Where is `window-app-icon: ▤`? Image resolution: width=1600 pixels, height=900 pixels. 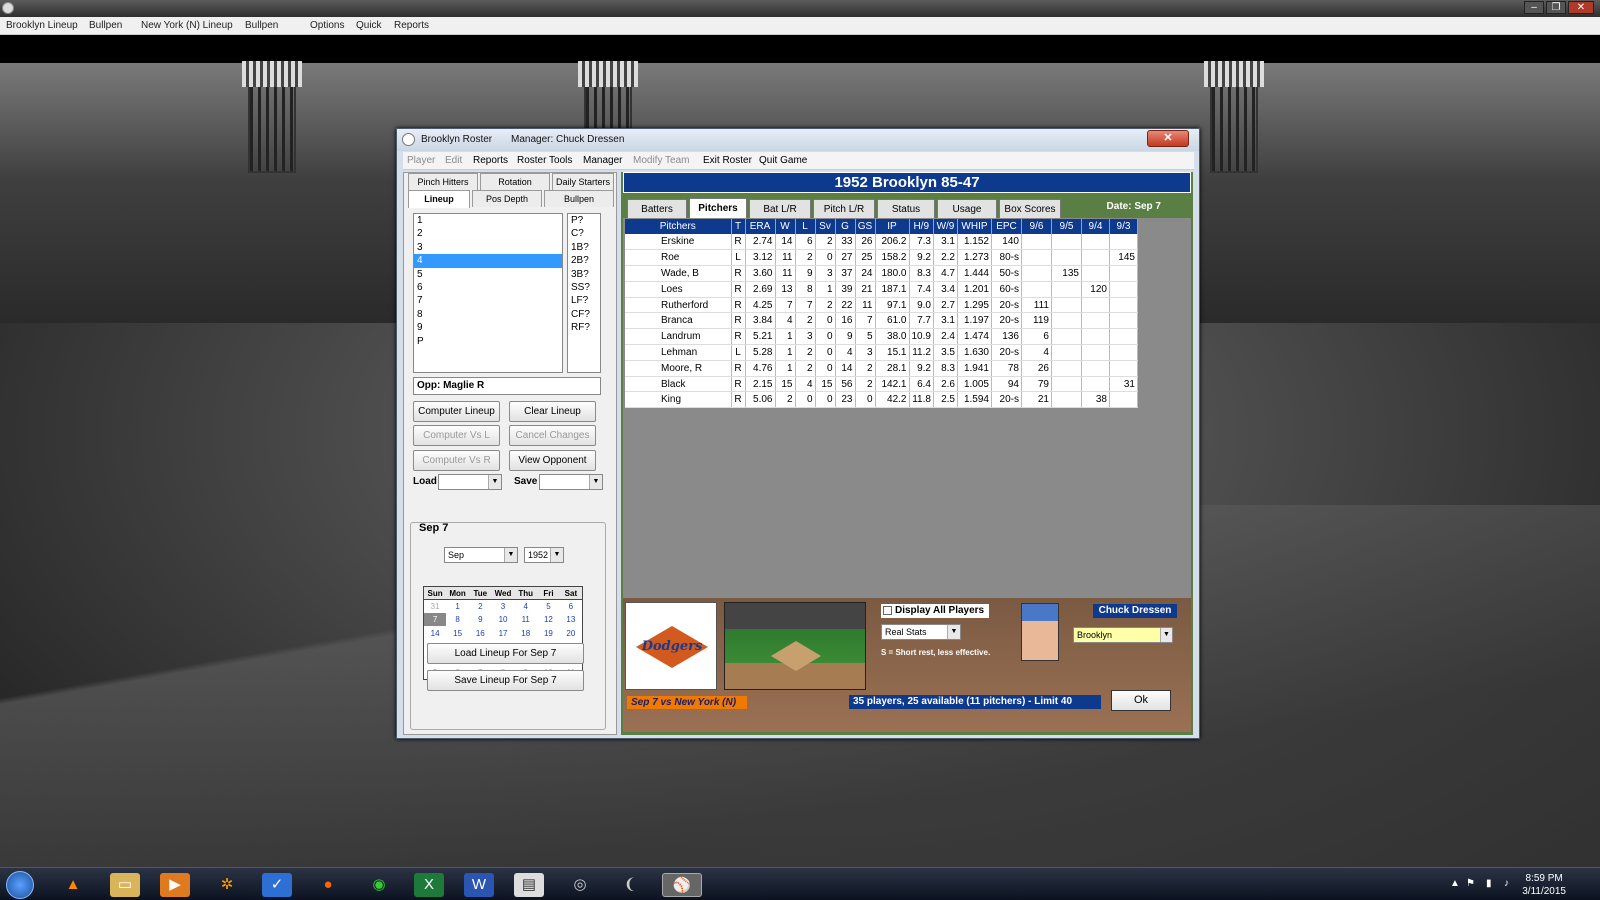
window-app-icon: ▤ is located at coordinates (529, 885).